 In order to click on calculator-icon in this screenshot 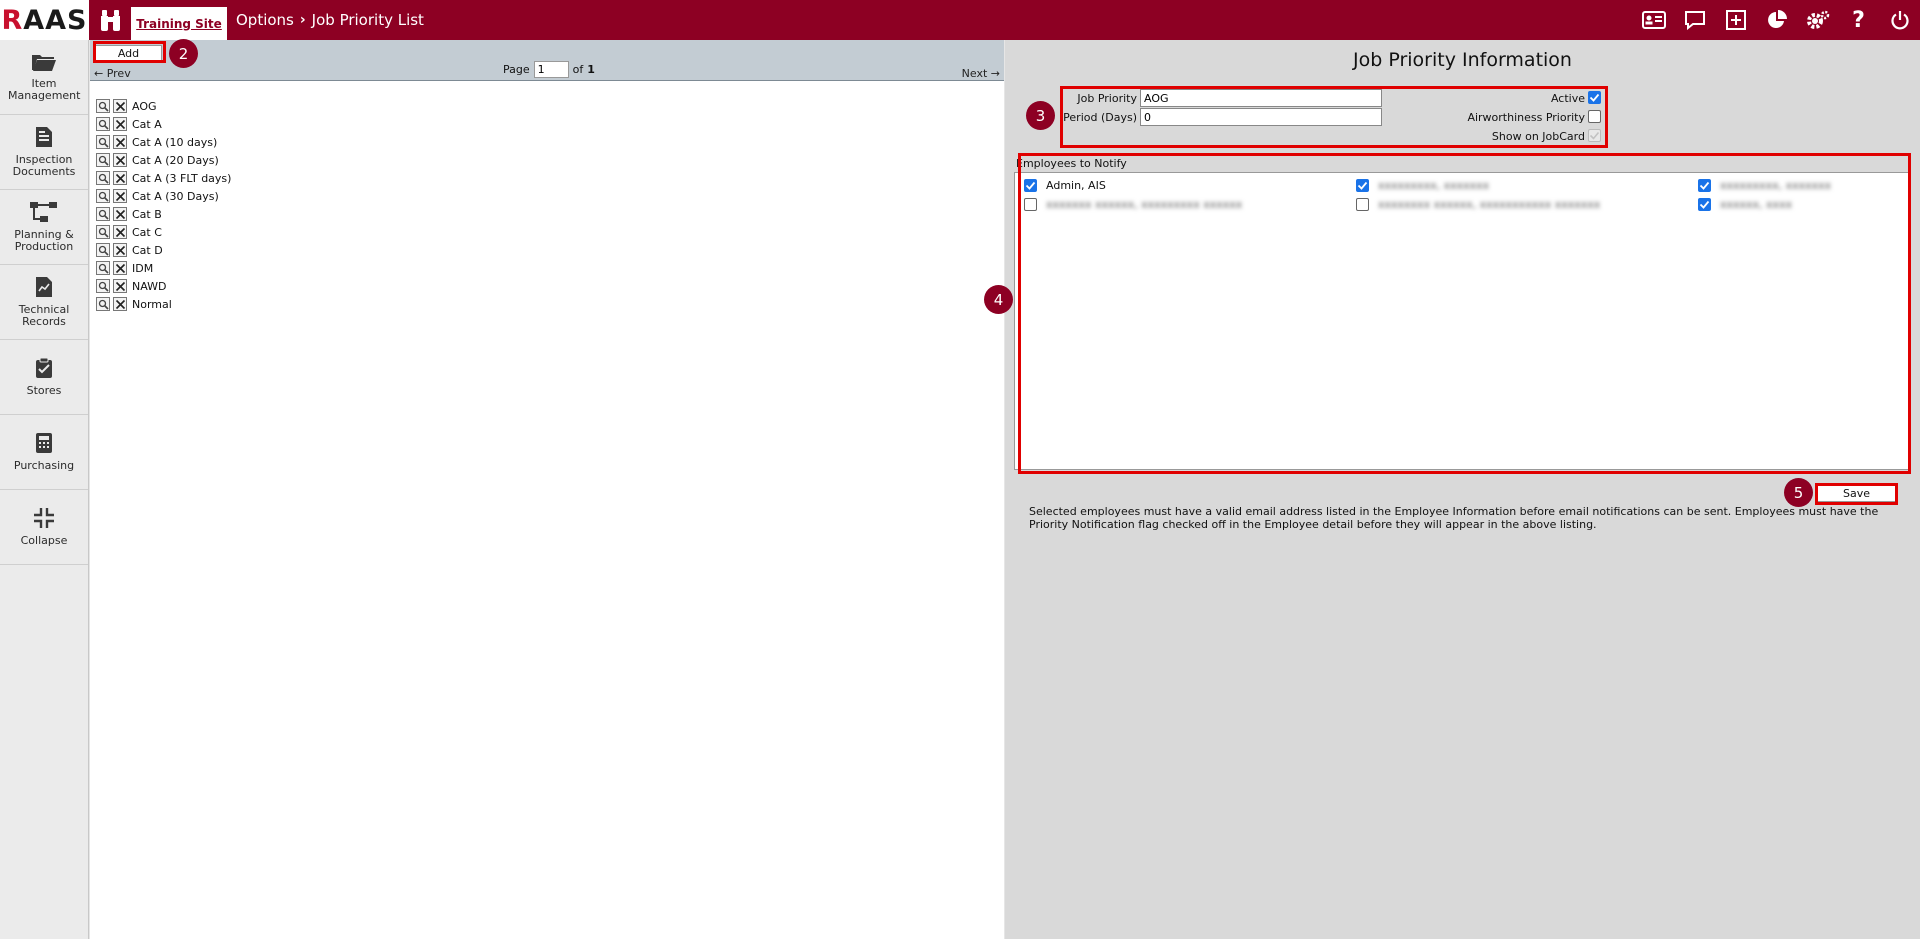, I will do `click(44, 443)`.